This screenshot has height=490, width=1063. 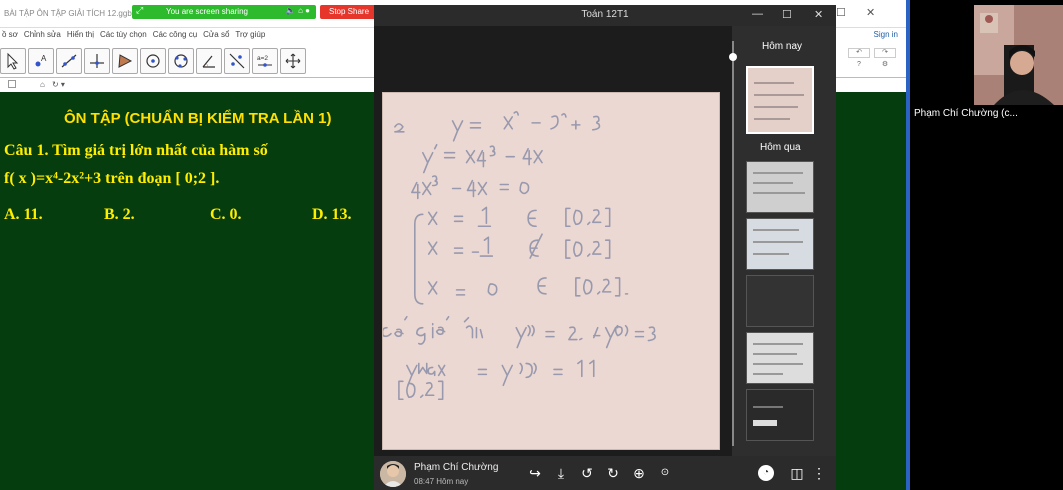 What do you see at coordinates (587, 473) in the screenshot?
I see `rotate-left-icon: ↺` at bounding box center [587, 473].